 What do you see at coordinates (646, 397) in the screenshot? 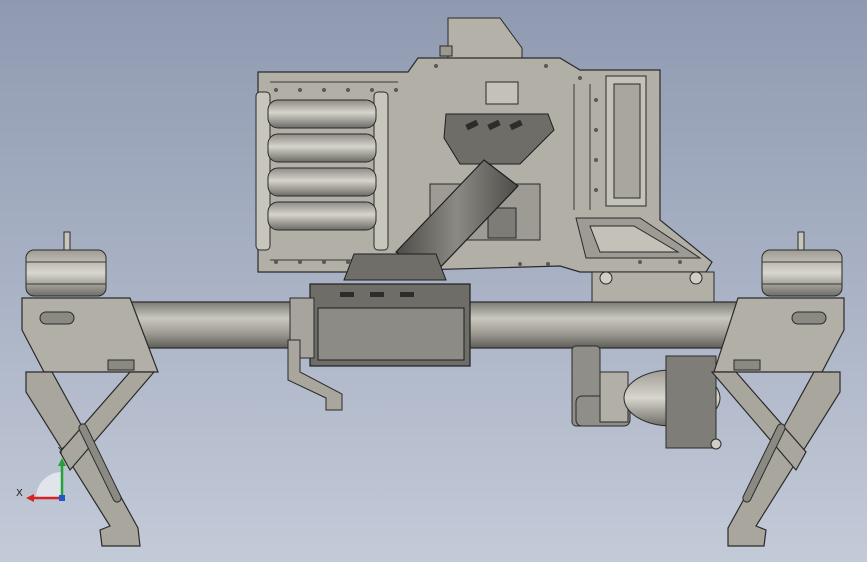
I see `camera-gimbal` at bounding box center [646, 397].